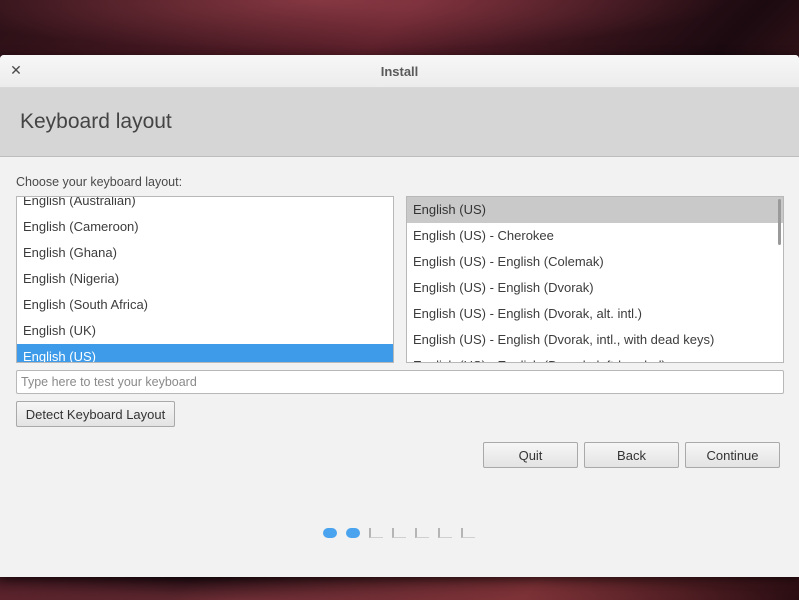  I want to click on window-title: Install, so click(399, 71).